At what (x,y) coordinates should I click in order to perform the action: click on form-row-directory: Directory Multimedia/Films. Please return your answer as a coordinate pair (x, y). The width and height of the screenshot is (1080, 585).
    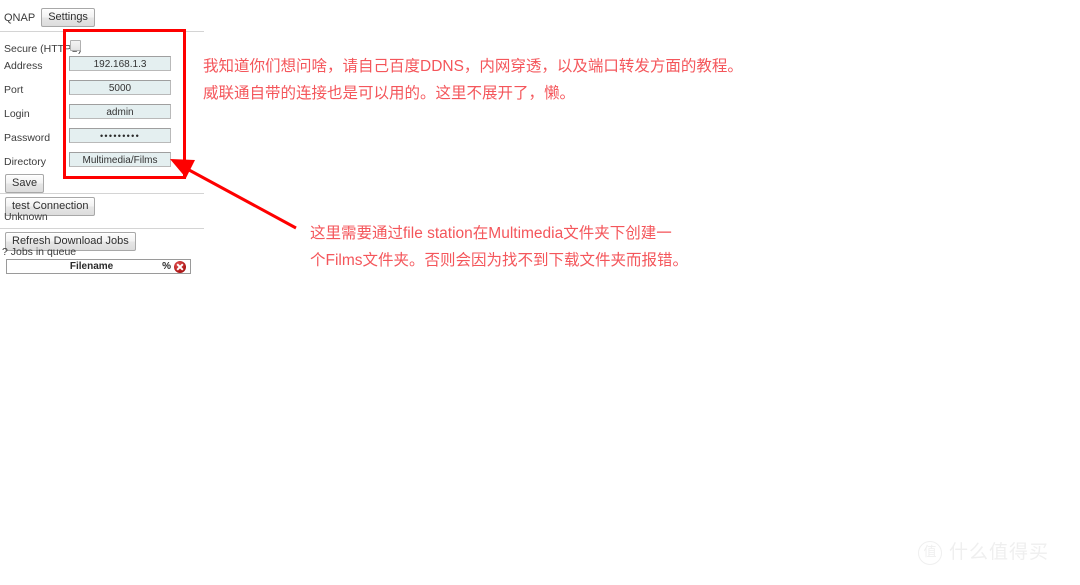
    Looking at the image, I should click on (107, 163).